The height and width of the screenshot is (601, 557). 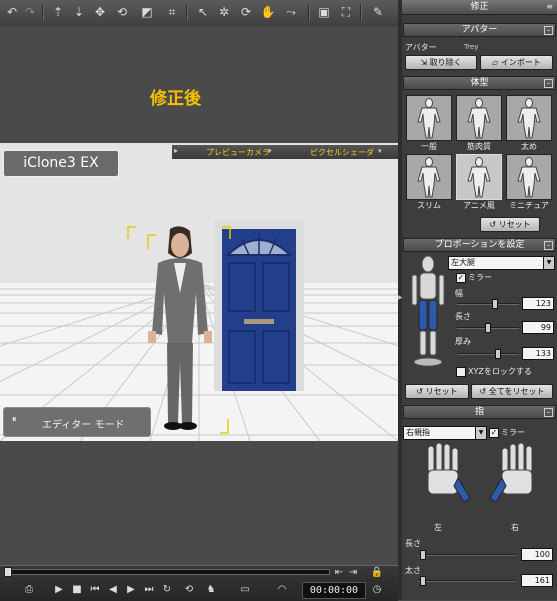 What do you see at coordinates (463, 316) in the screenshot?
I see `length-label: 長さ` at bounding box center [463, 316].